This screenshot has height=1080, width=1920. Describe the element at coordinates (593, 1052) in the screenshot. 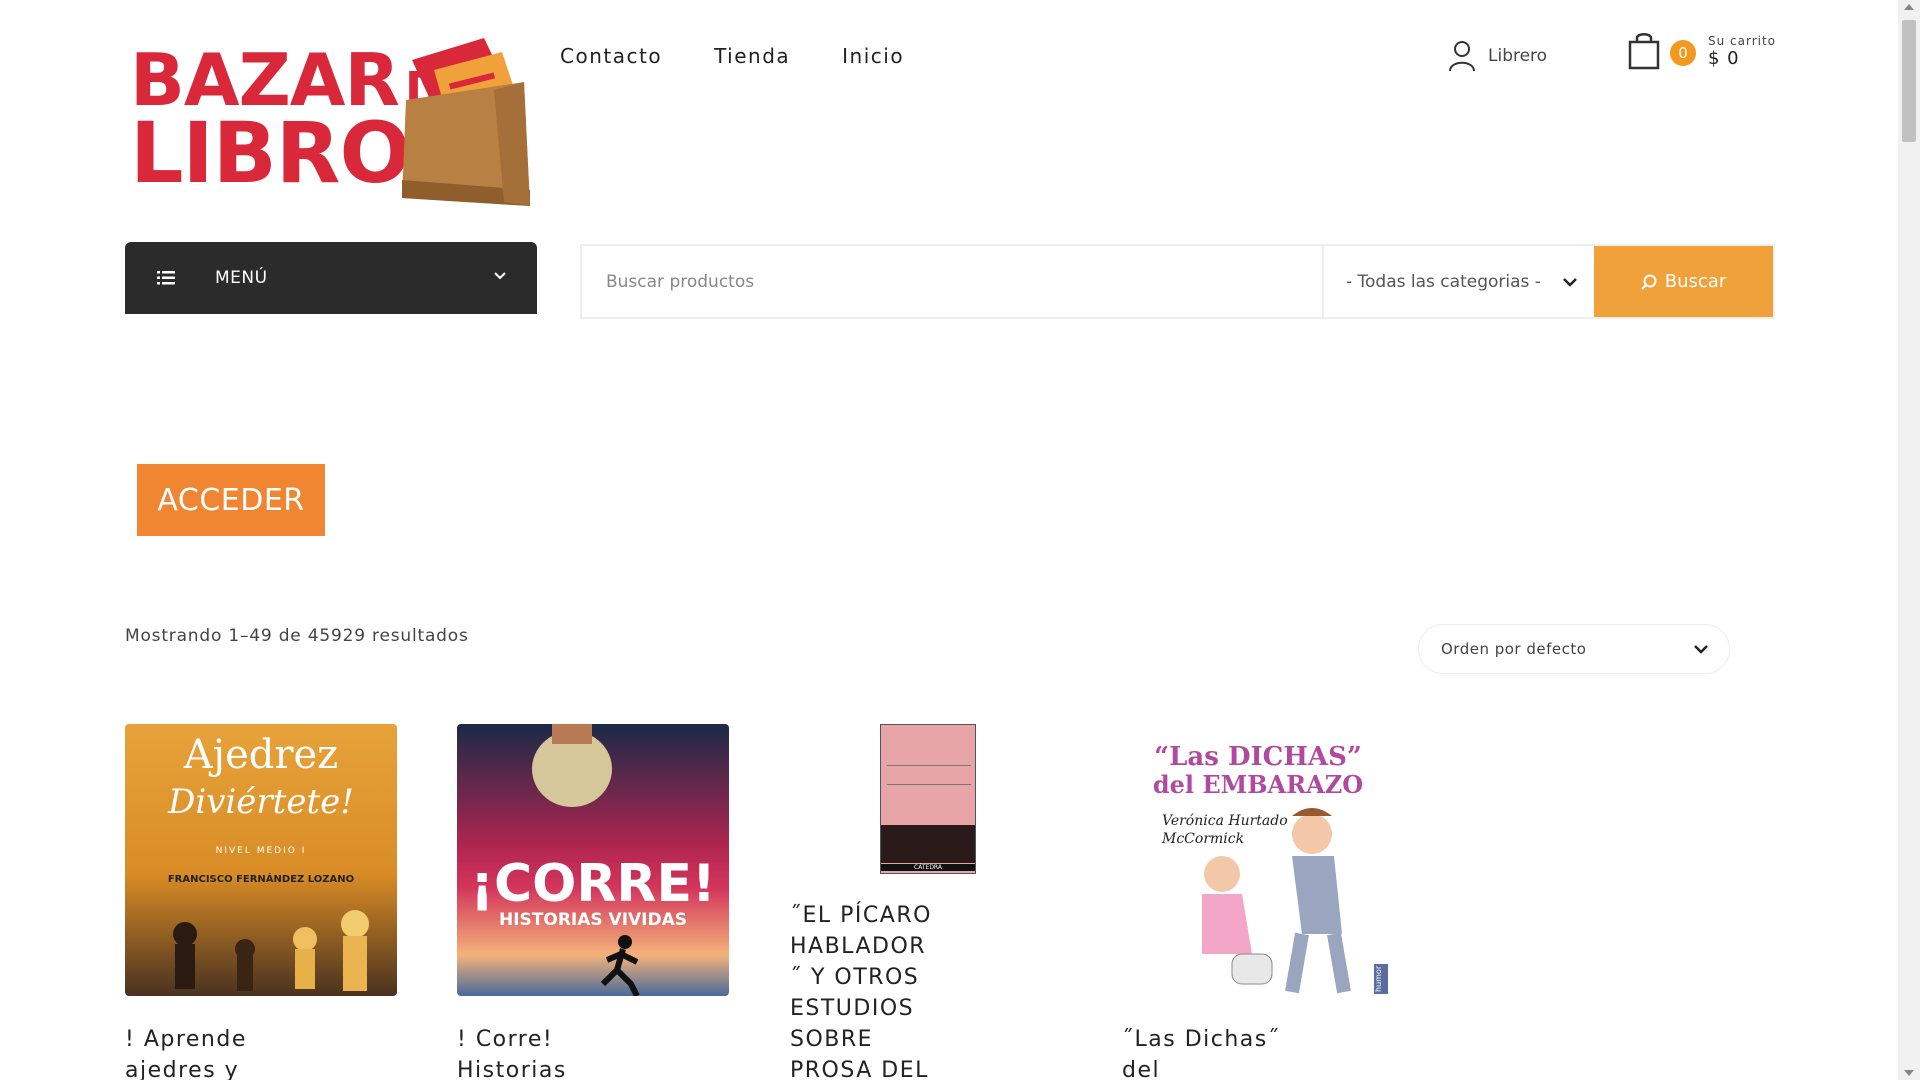

I see `product-title: ! Corre! Historias` at that location.